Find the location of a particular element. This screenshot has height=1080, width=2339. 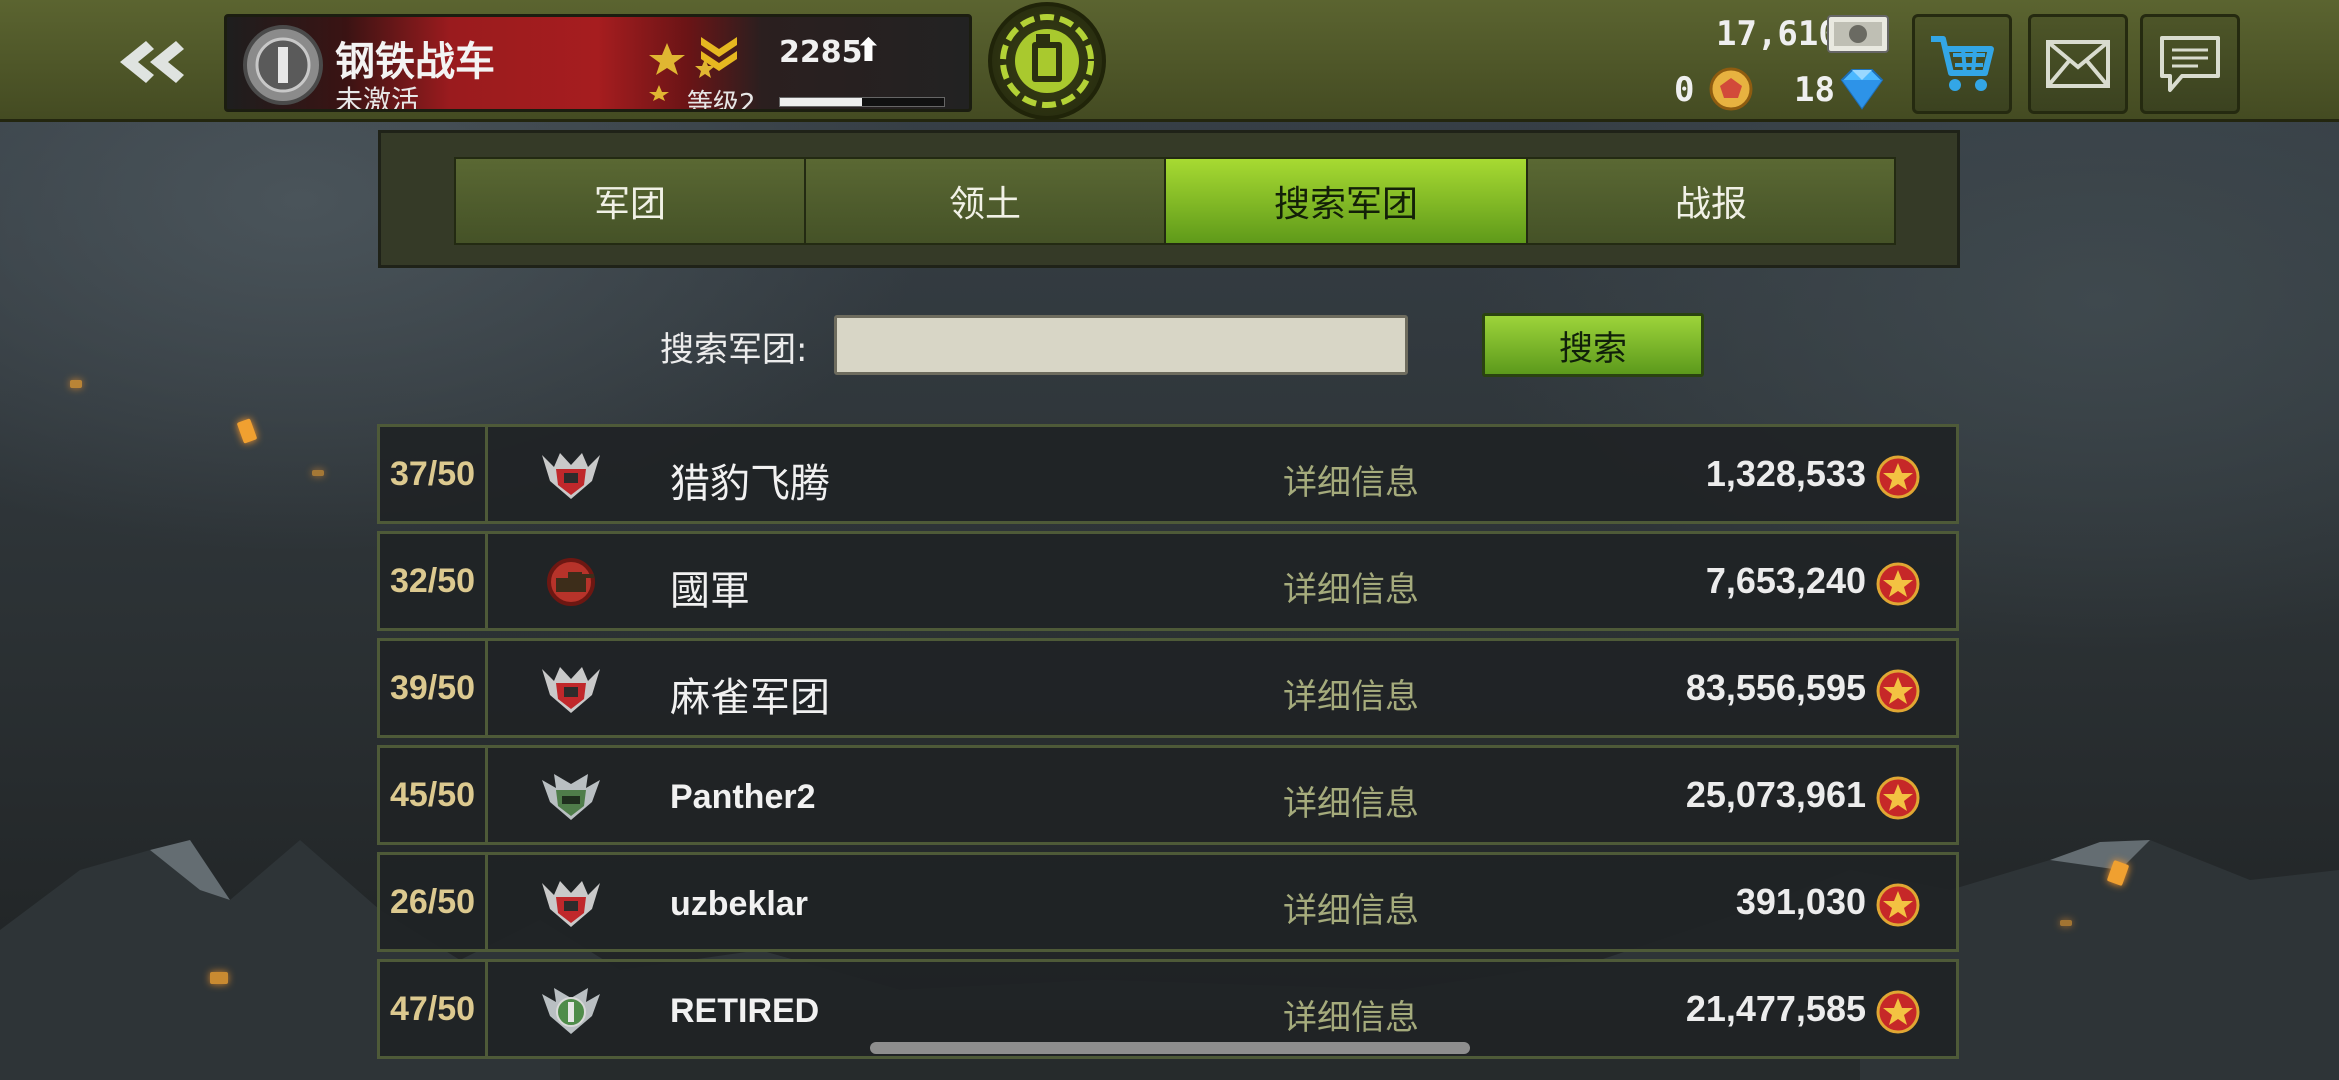

clan-score: 25,073,961 is located at coordinates (1775, 794).